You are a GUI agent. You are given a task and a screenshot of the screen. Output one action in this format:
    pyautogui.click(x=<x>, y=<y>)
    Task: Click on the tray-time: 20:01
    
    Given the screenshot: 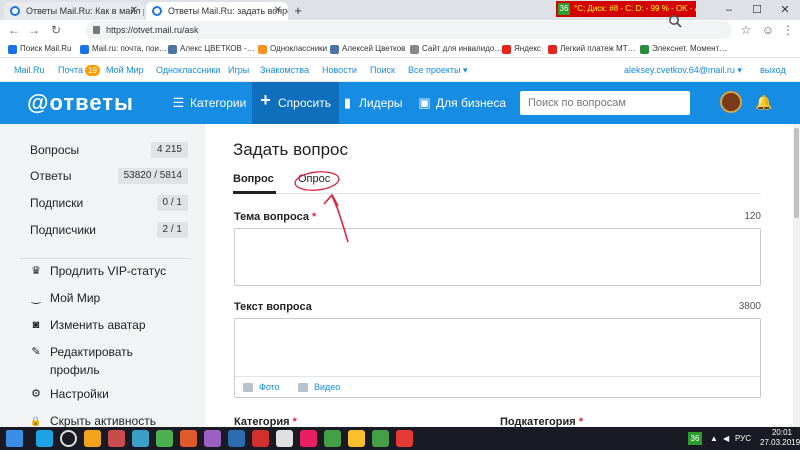 What is the action you would take?
    pyautogui.click(x=782, y=433)
    